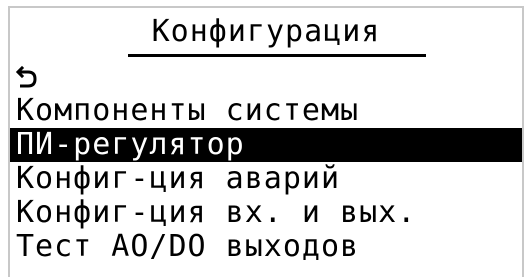 The width and height of the screenshot is (532, 277). Describe the element at coordinates (266, 145) in the screenshot. I see `menu-item-pi-controller: ПИ-регулятор` at that location.